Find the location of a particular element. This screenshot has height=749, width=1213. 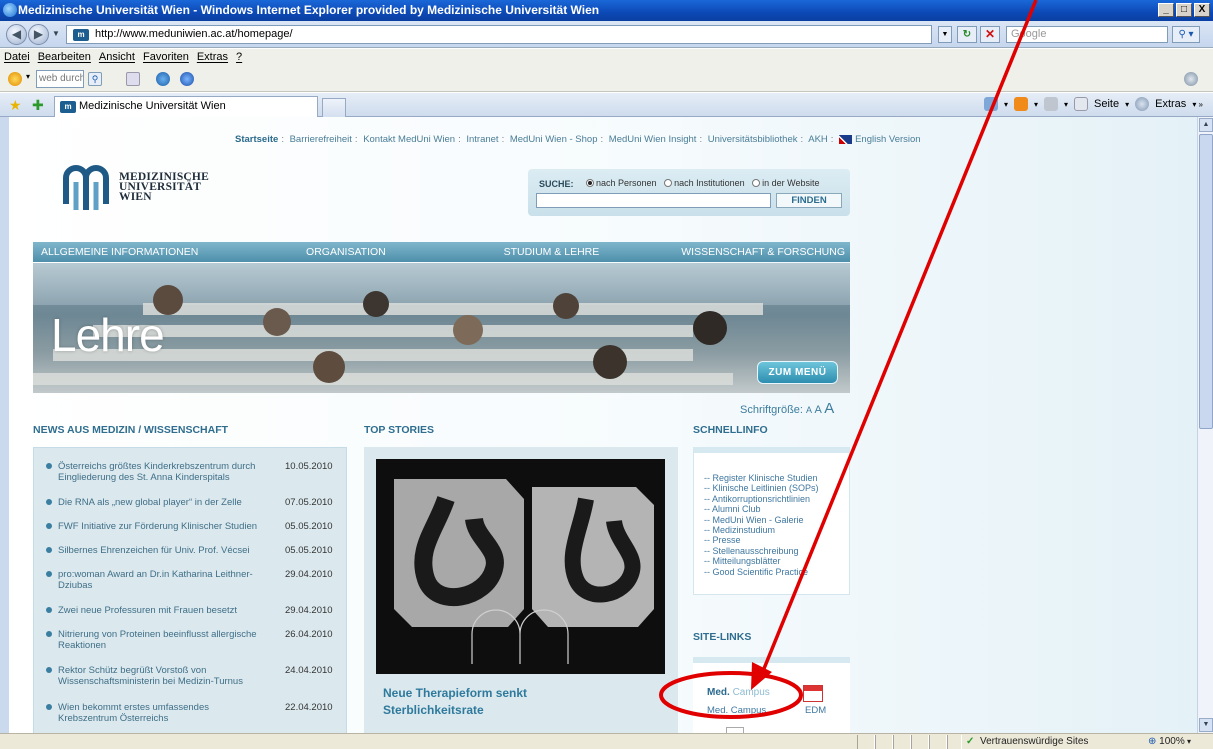

schnellinfo-link: -- Presse is located at coordinates (761, 540).